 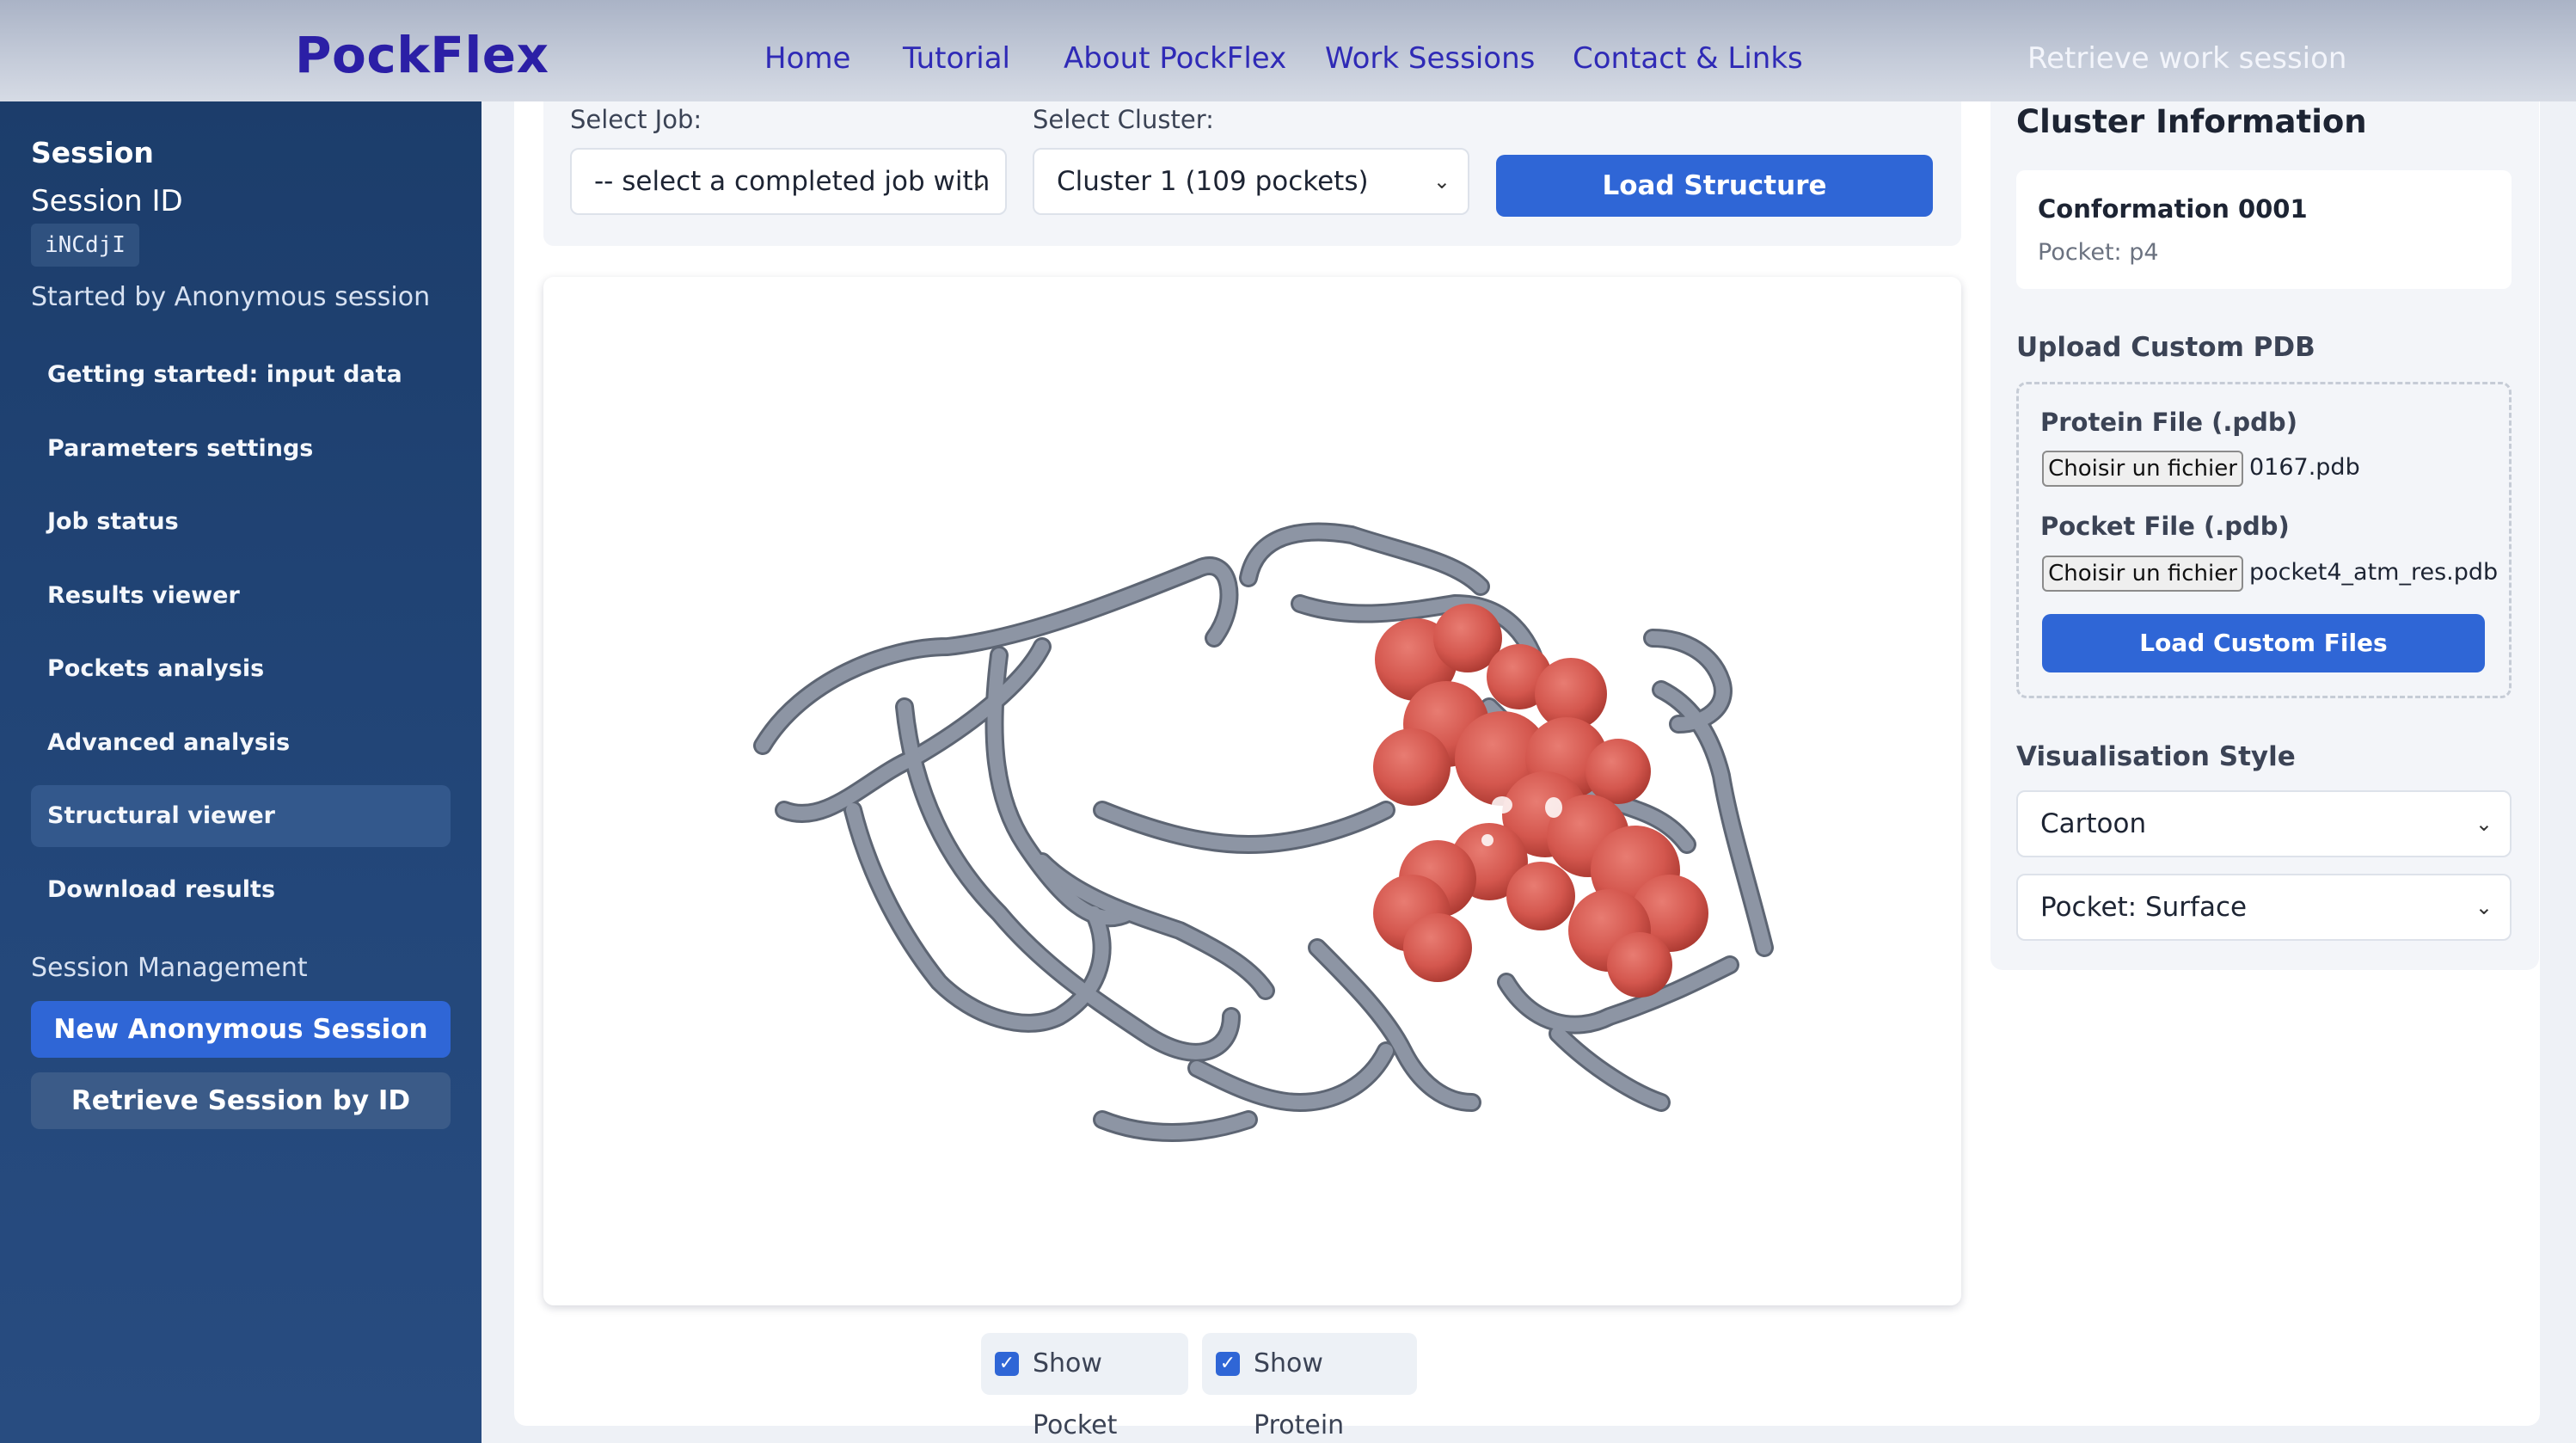 I want to click on pocket-style-value: Pocket: Surface, so click(x=2144, y=908).